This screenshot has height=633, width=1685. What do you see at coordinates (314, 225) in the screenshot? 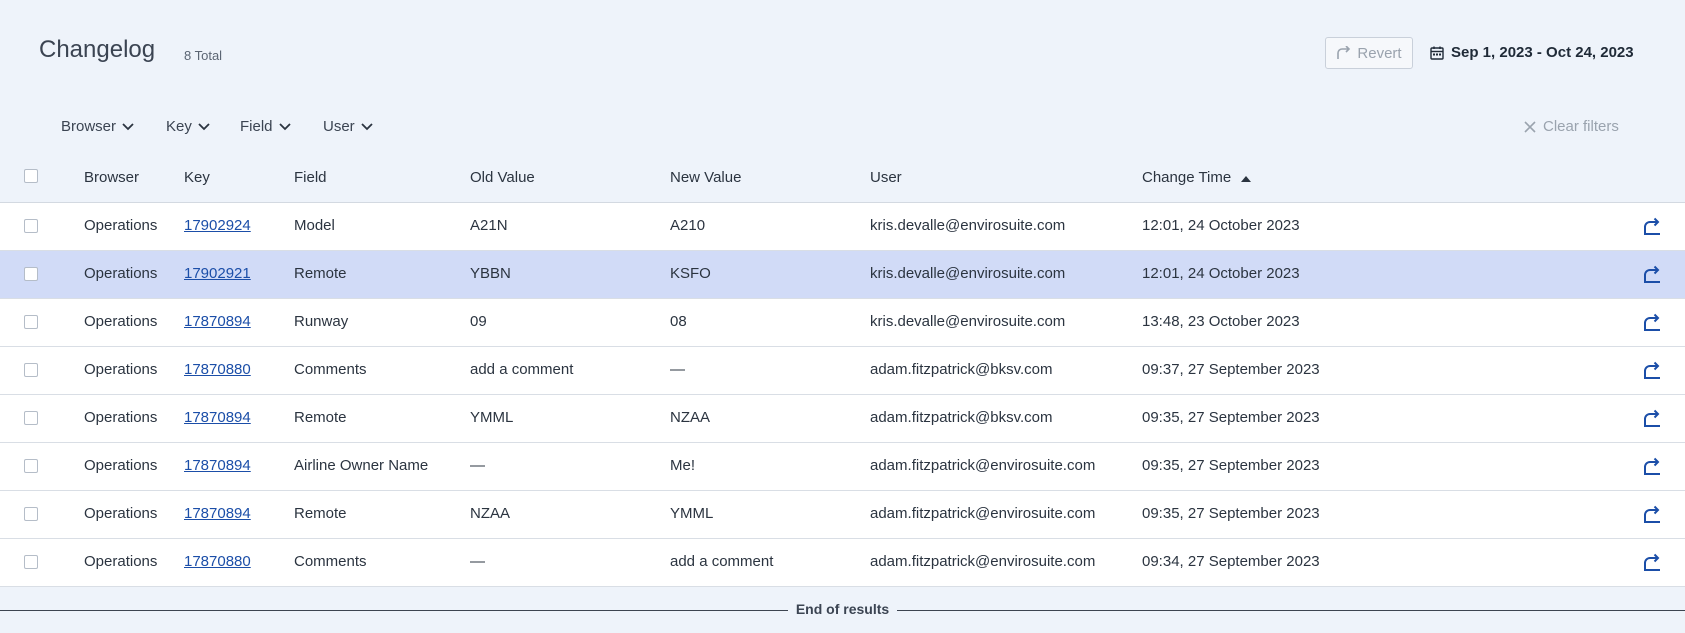
I see `cell-field: Model` at bounding box center [314, 225].